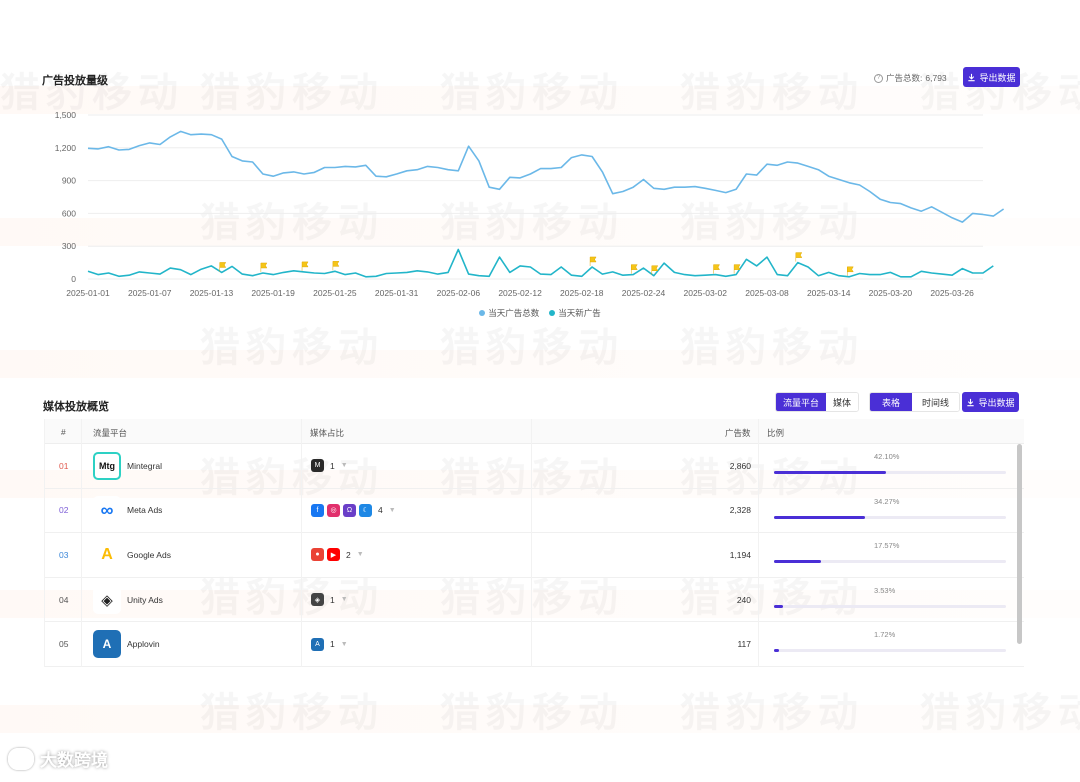  I want to click on row-index: 02, so click(64, 510).